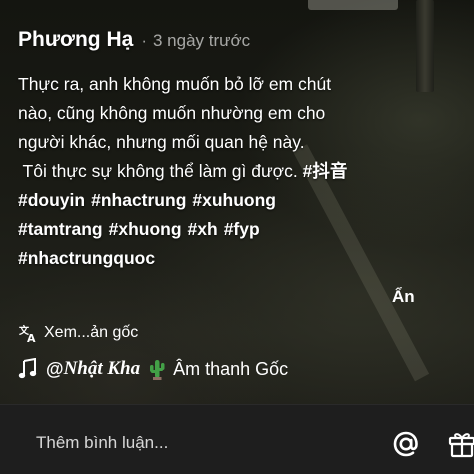  I want to click on comment-bar, so click(237, 439).